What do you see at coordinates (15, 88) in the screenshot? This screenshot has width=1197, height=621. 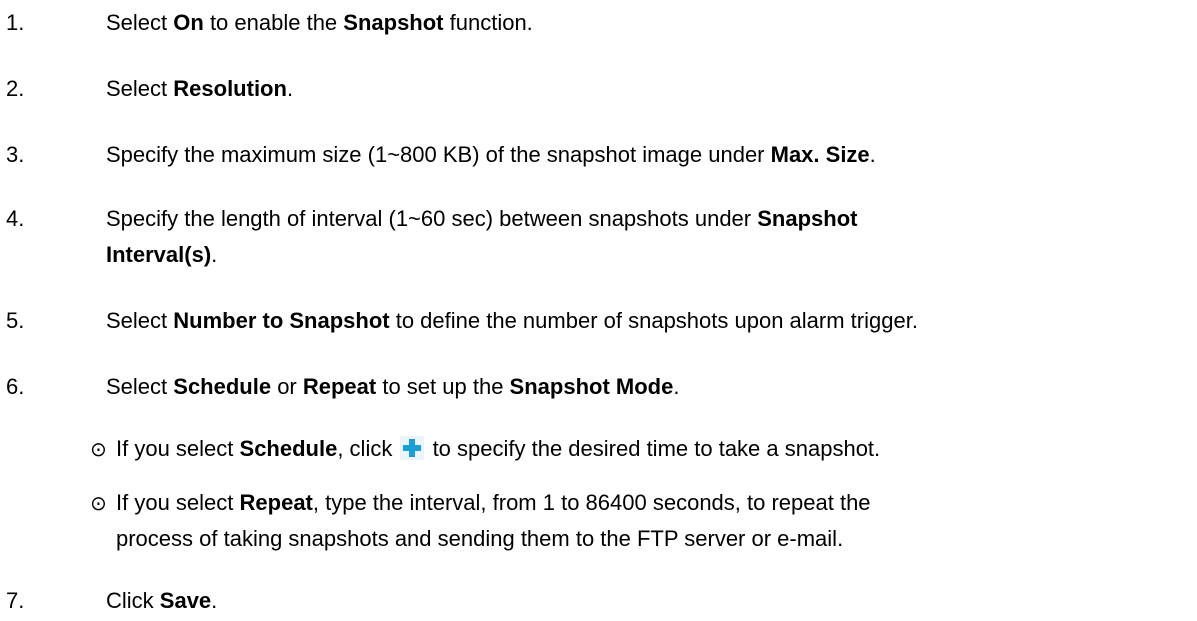 I see `step-number: 2.` at bounding box center [15, 88].